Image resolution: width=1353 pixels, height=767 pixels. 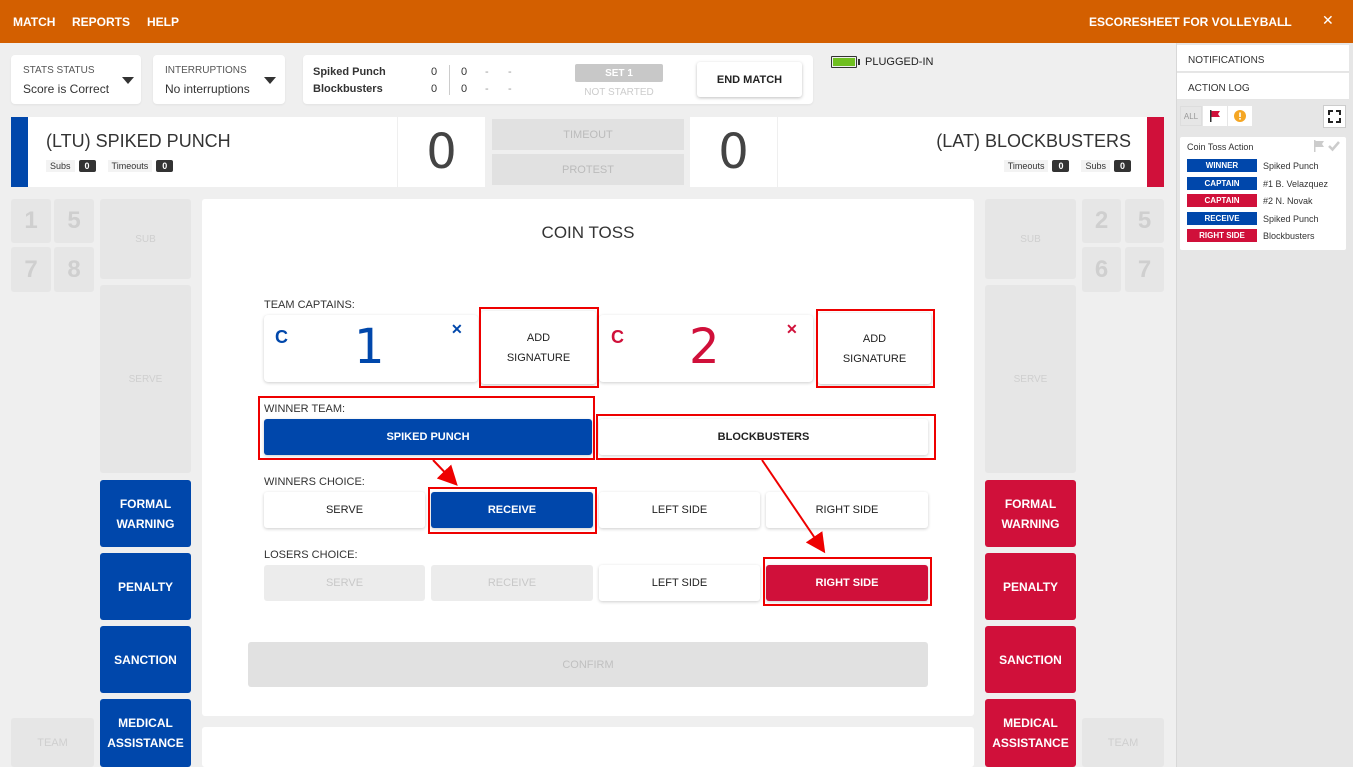 I want to click on log-text: #1 B. Velazquez, so click(x=1296, y=183).